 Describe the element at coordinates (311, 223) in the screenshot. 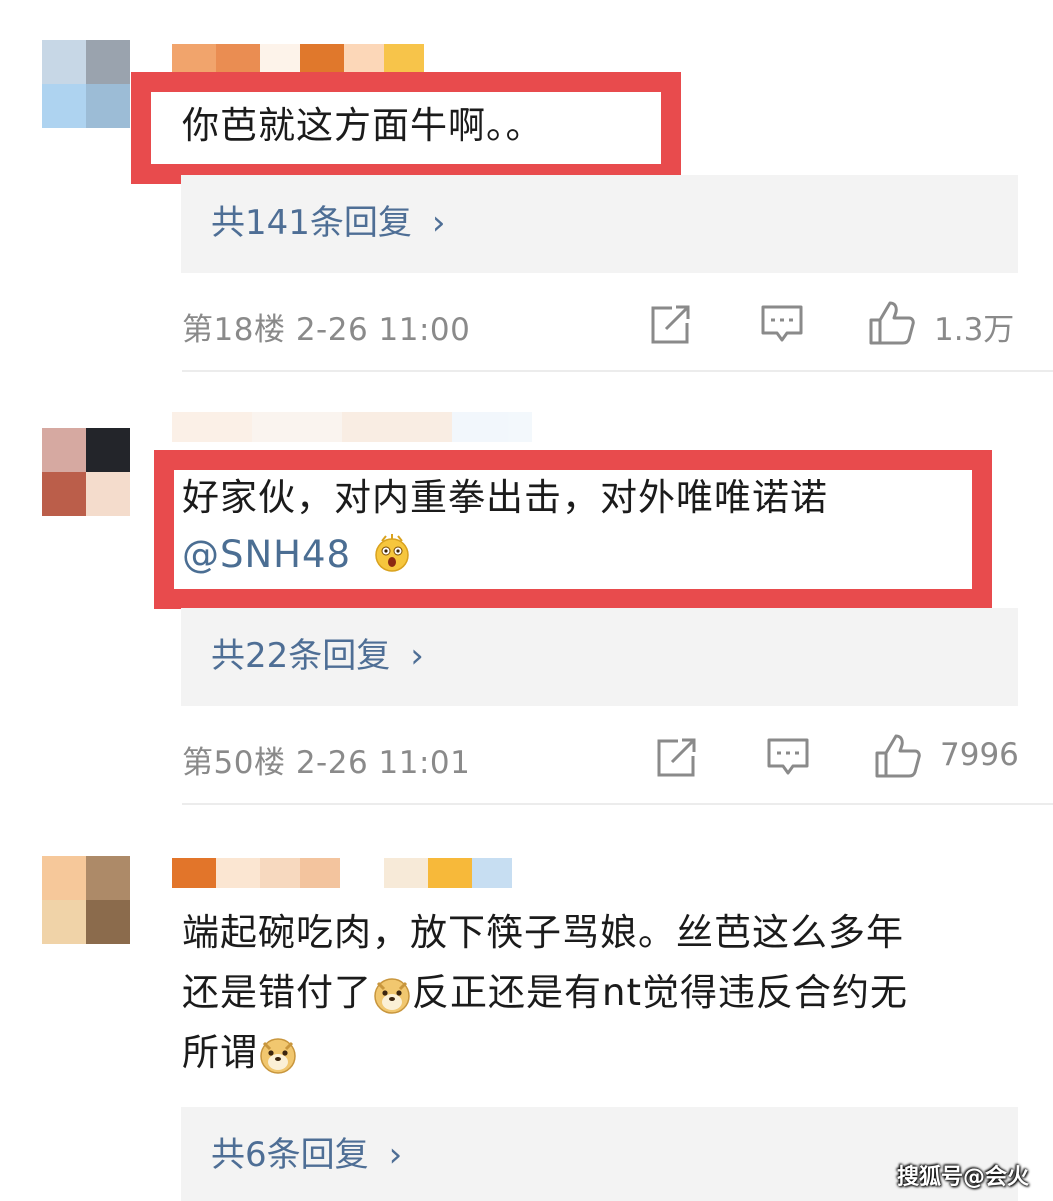

I see `reply-count: 共141条回复` at that location.